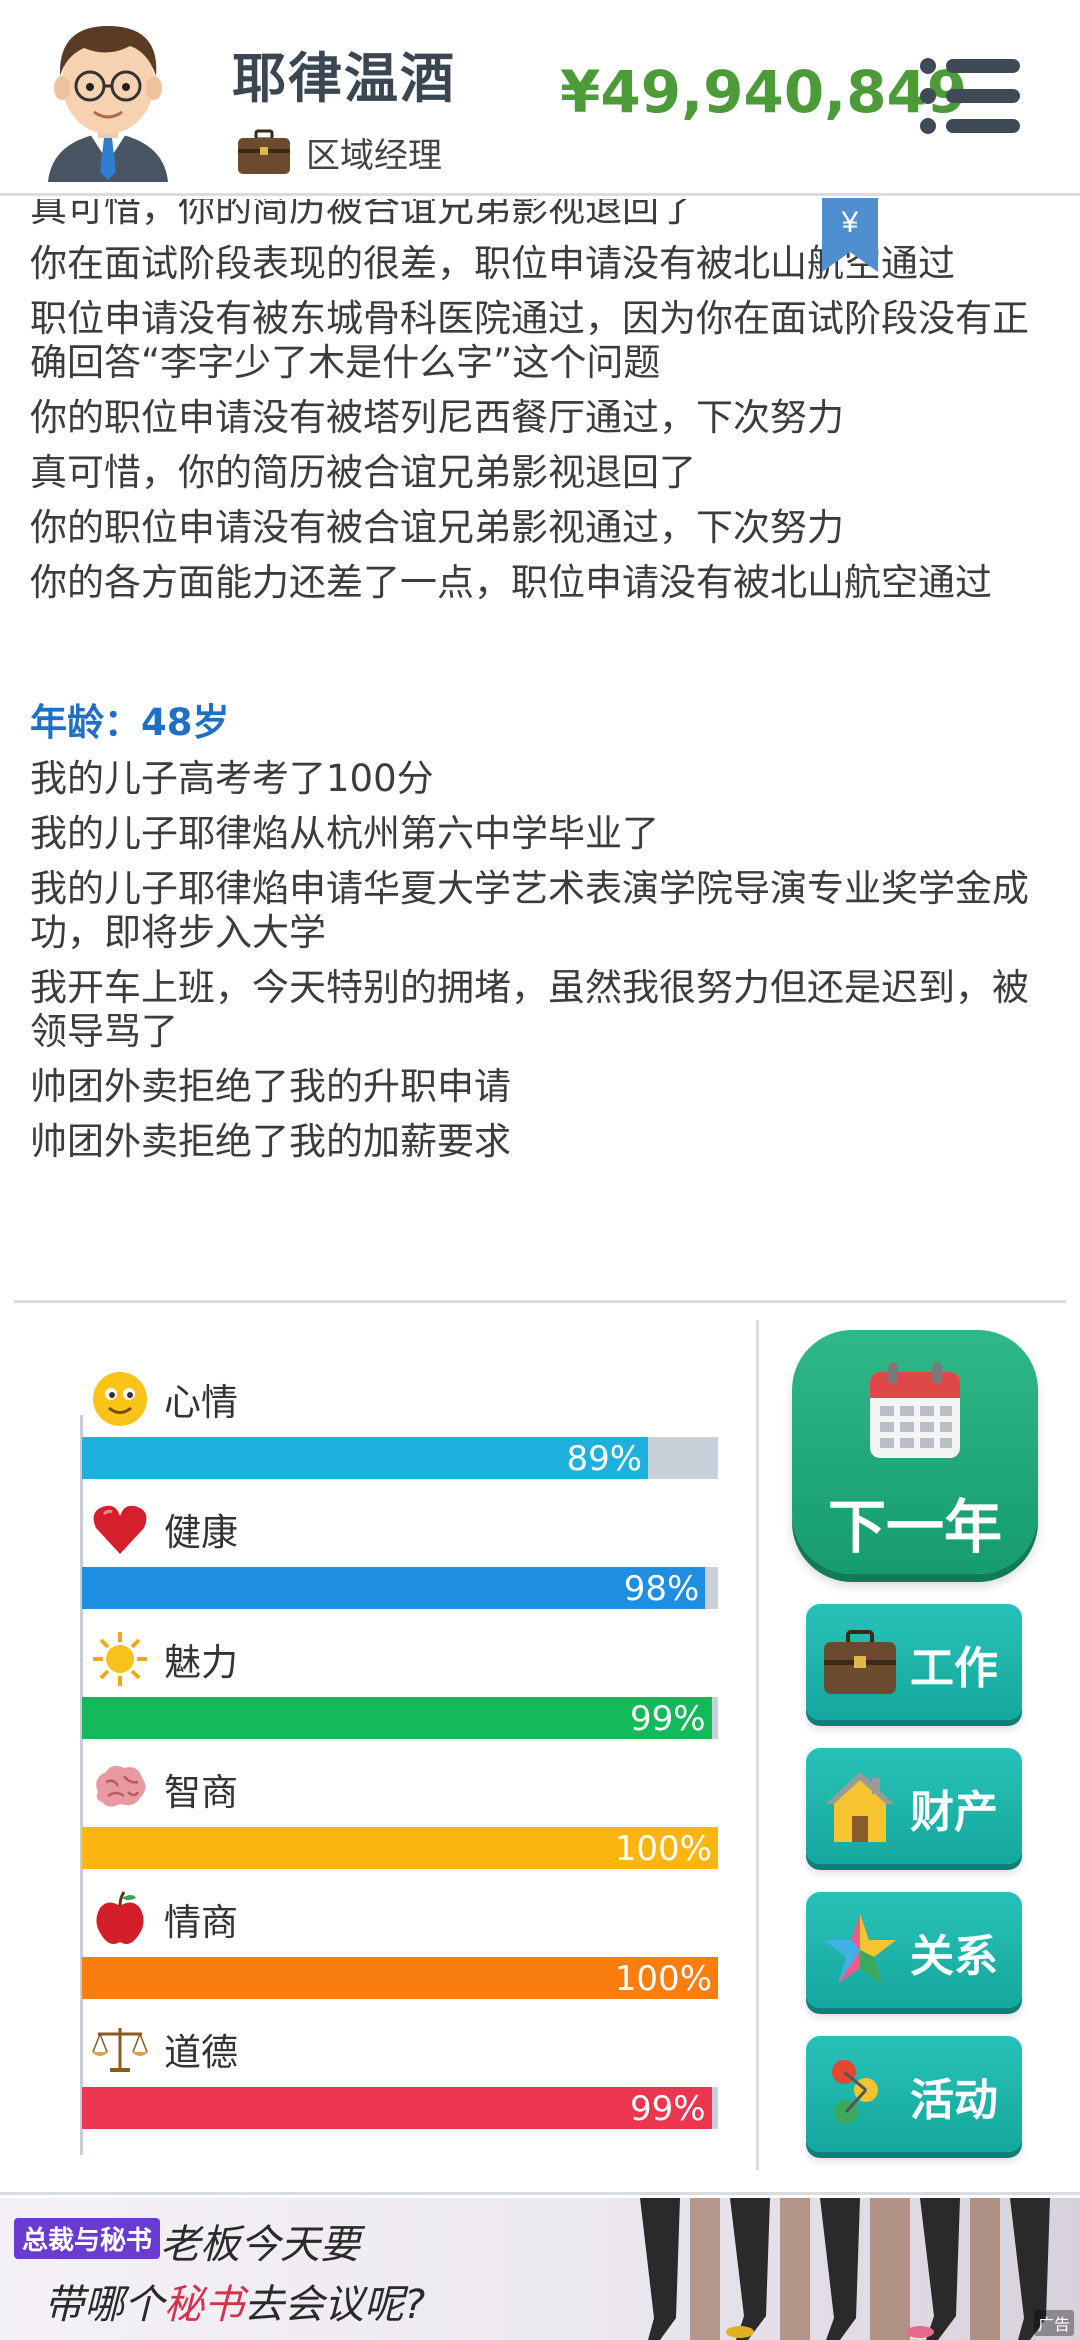 The image size is (1080, 2340). I want to click on ad-headline: 老板今天要, so click(260, 2245).